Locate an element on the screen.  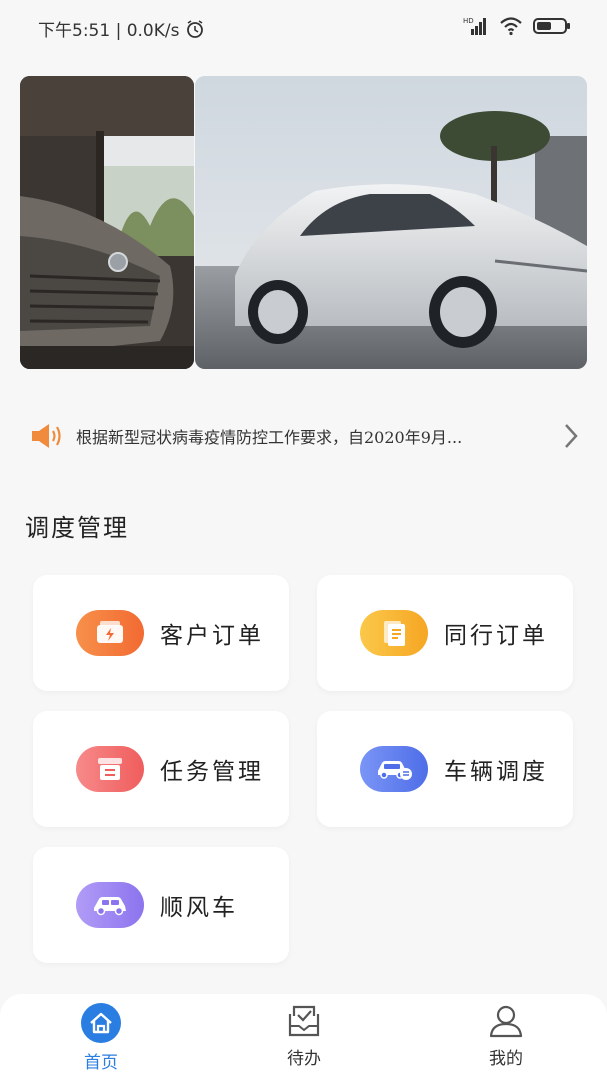
status-right: HD is located at coordinates (517, 26).